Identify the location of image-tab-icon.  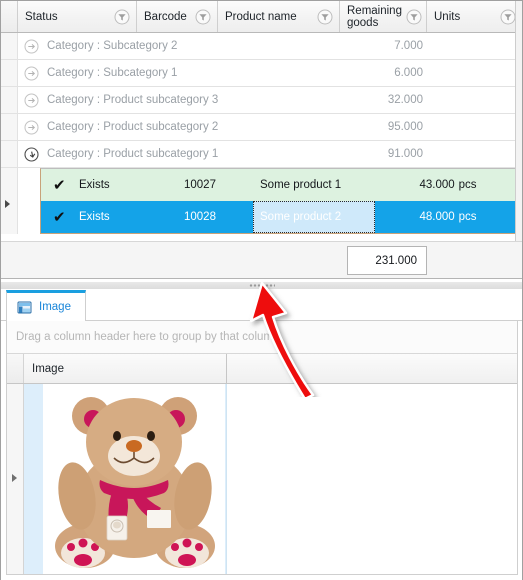
(24, 307).